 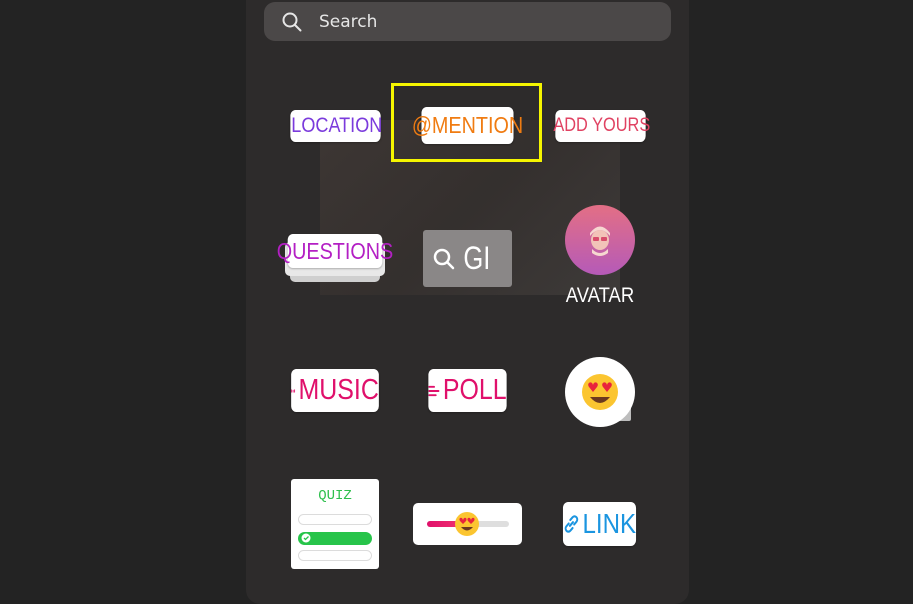 What do you see at coordinates (609, 523) in the screenshot?
I see `link-label: LINK` at bounding box center [609, 523].